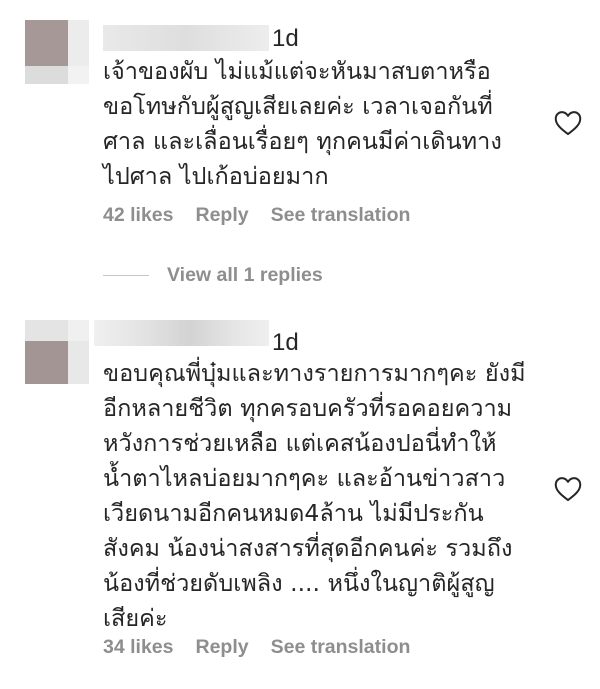  I want to click on comment-actions: 42 likes Reply See translation, so click(256, 215).